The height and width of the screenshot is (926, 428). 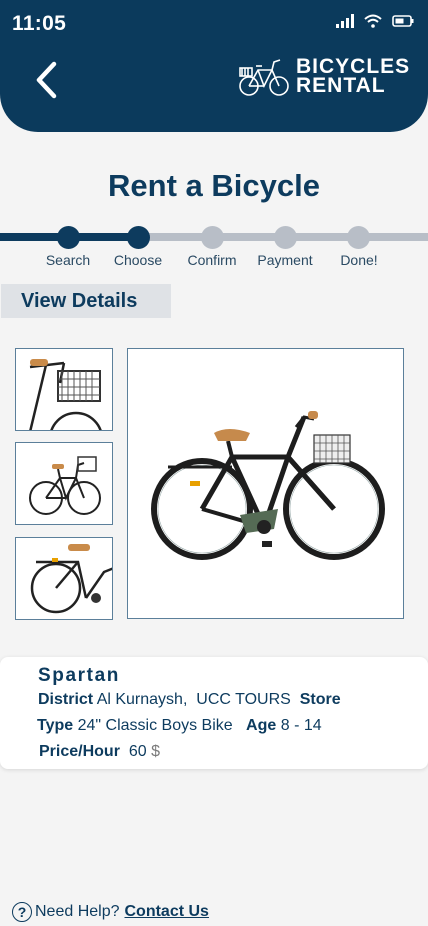 I want to click on brand-name: BICYCLES RENTAL, so click(x=353, y=76).